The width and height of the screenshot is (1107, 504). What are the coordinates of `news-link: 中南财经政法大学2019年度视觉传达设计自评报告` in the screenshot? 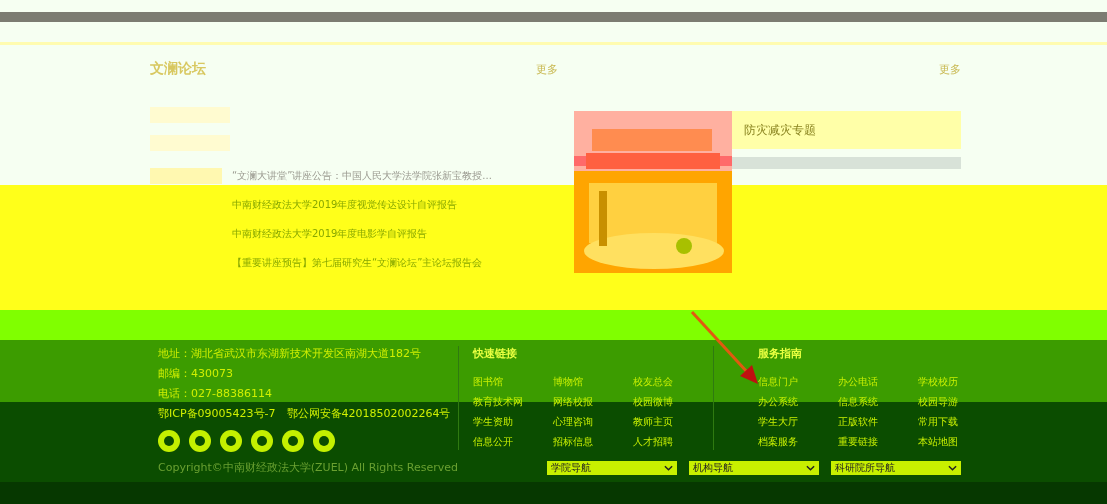 It's located at (345, 204).